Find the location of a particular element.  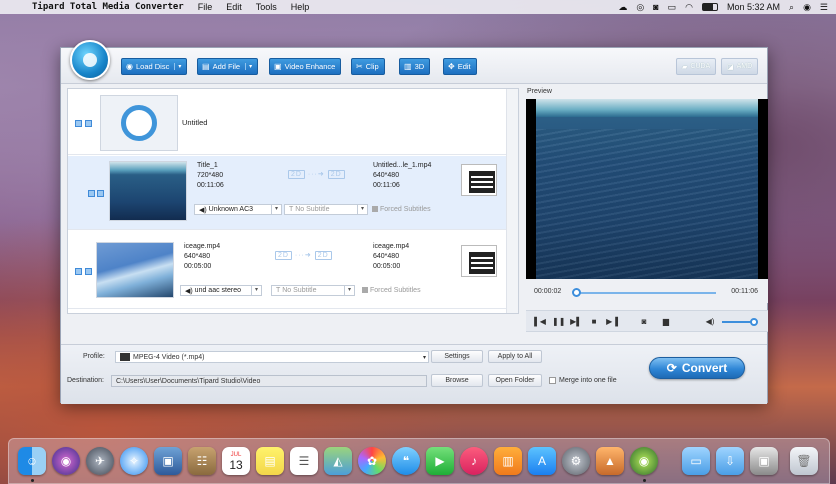

settings-button: Settings is located at coordinates (457, 356).